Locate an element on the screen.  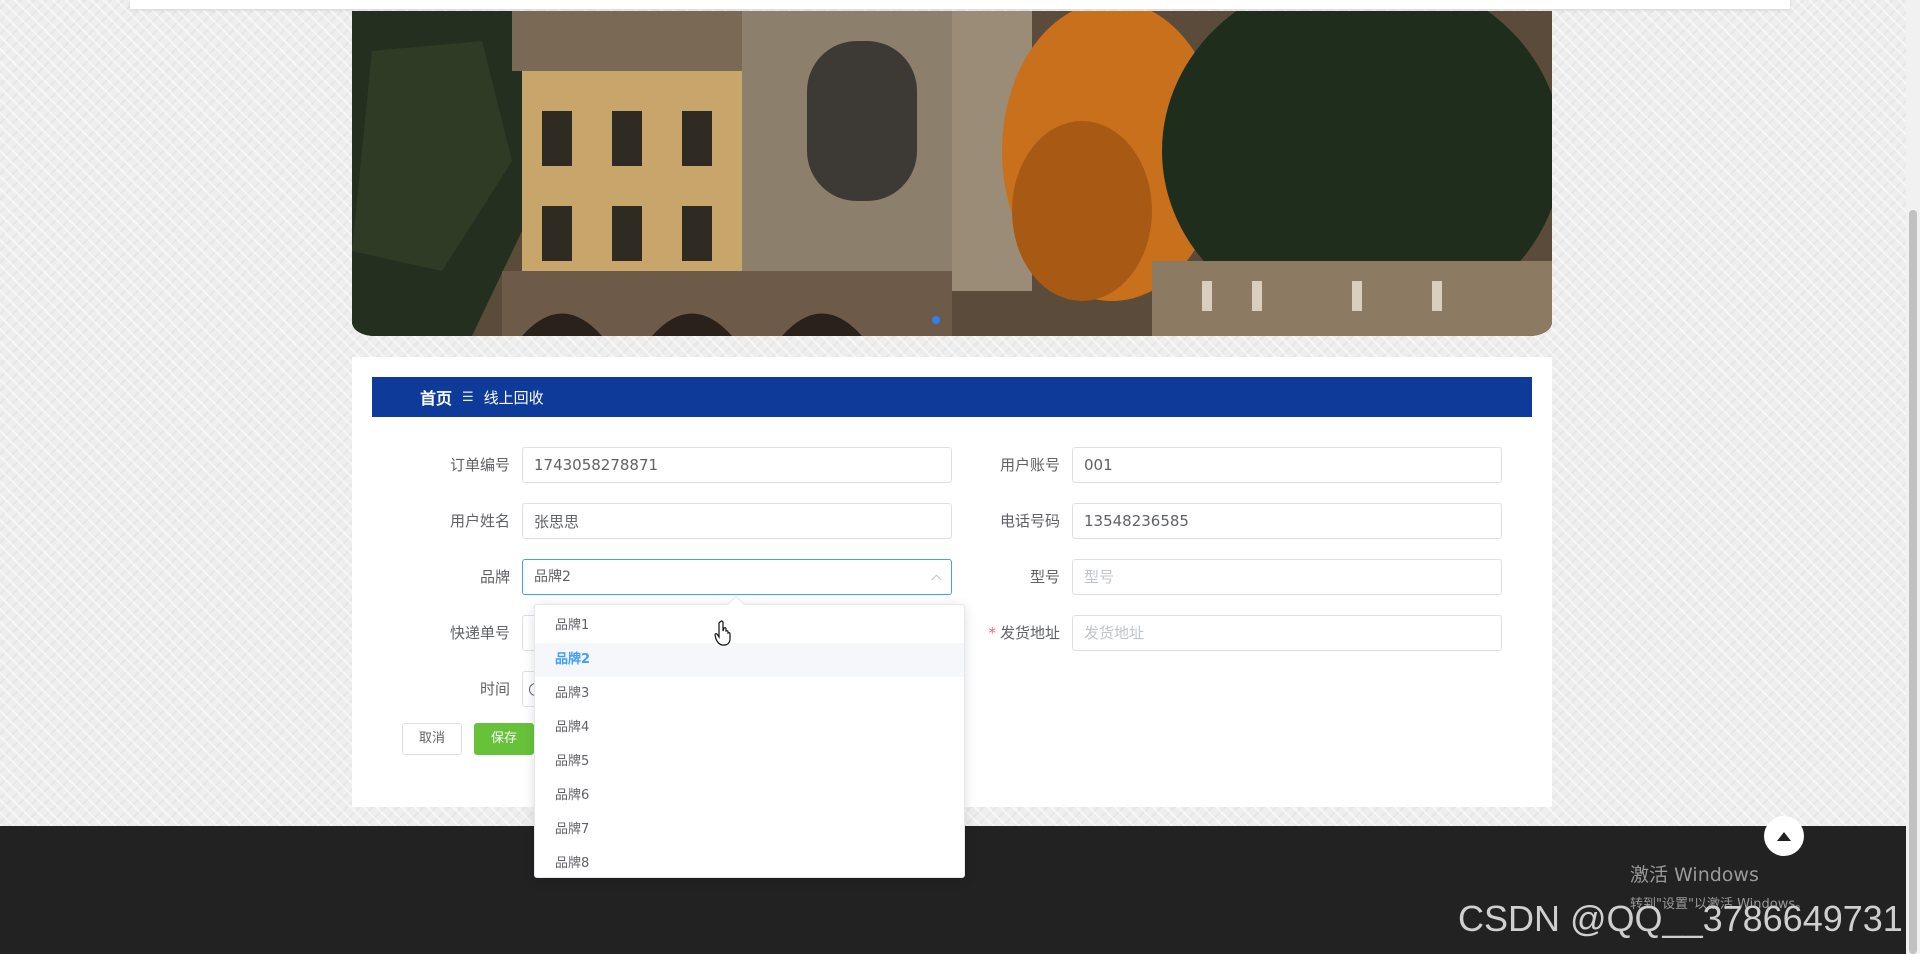
ship-address-input is located at coordinates (1287, 633).